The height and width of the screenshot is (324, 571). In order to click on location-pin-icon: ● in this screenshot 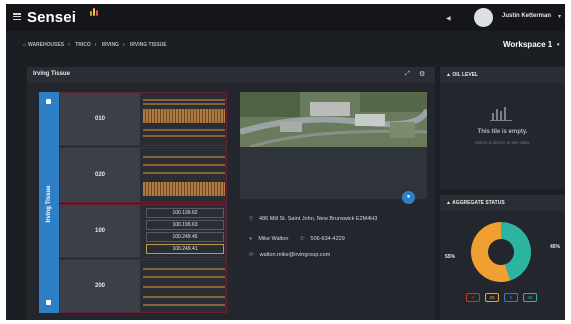, I will do `click(408, 197)`.